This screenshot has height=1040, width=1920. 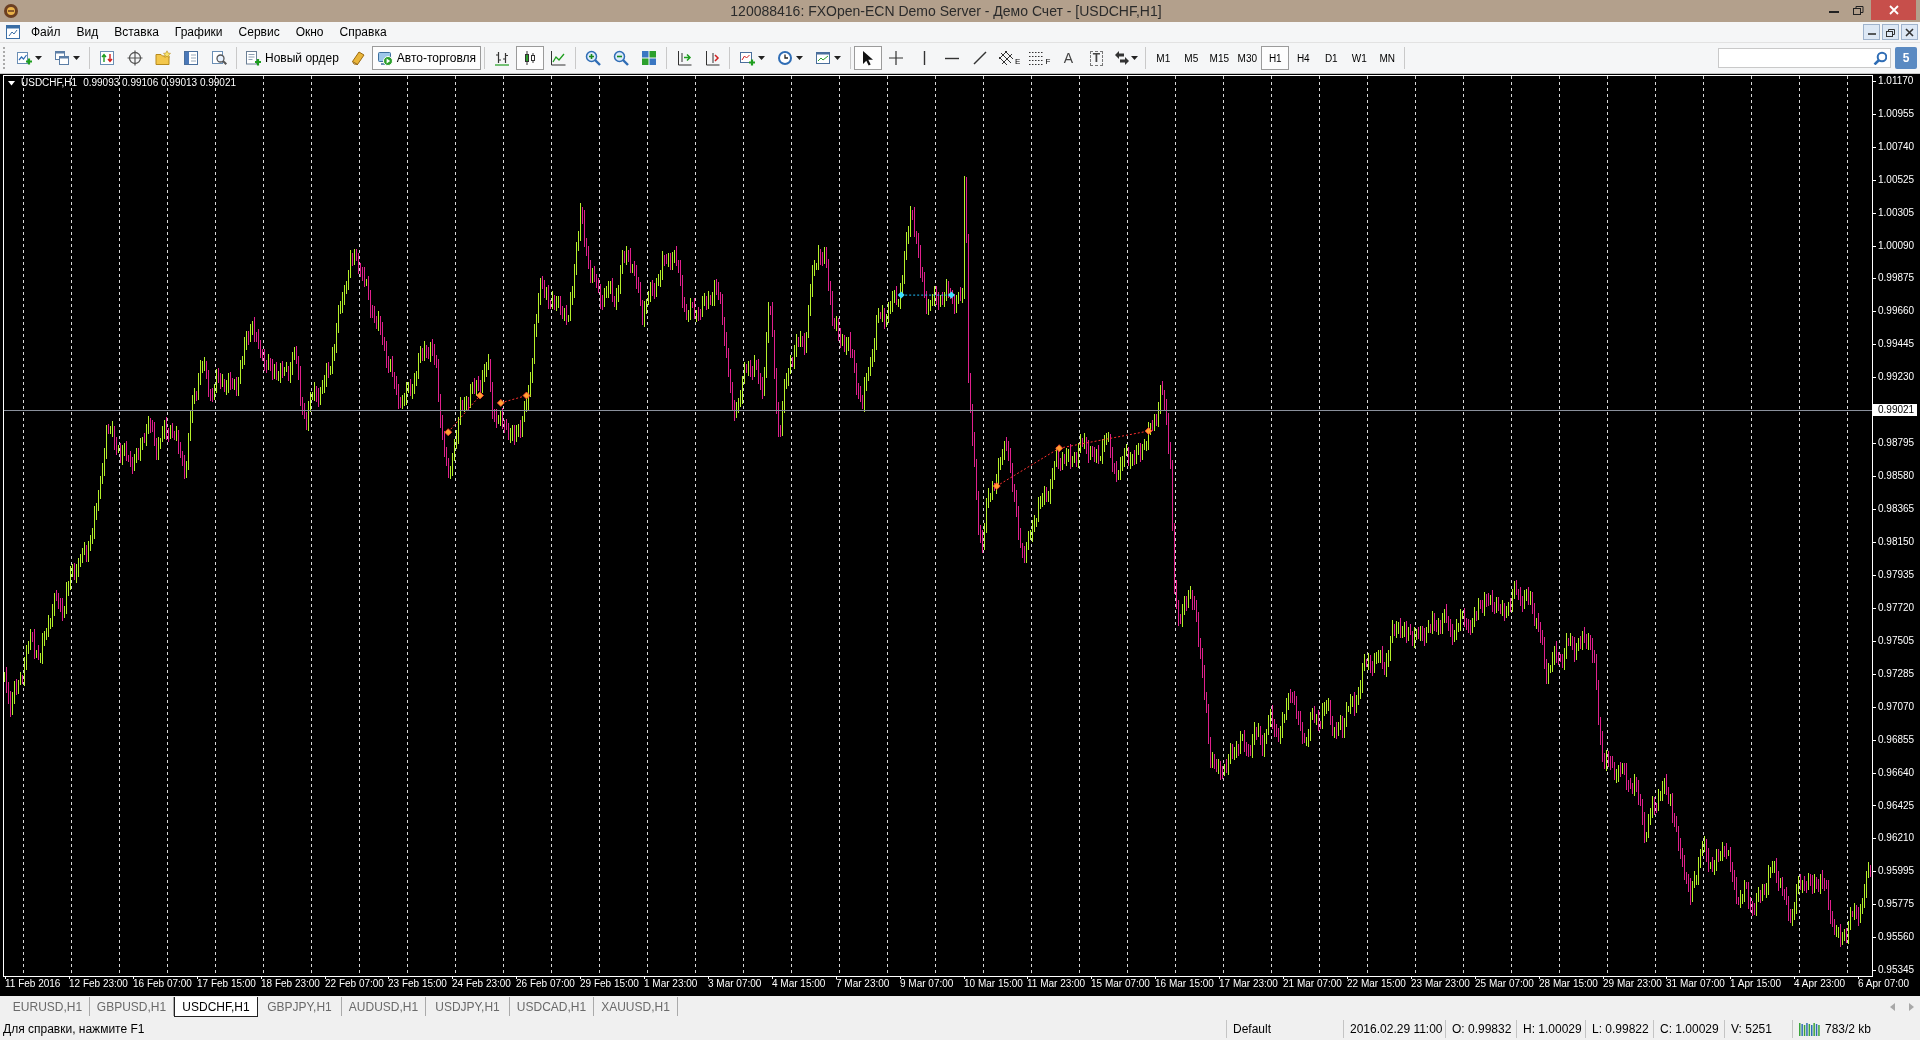 What do you see at coordinates (1896, 179) in the screenshot?
I see `price-axis-label: 1.00525` at bounding box center [1896, 179].